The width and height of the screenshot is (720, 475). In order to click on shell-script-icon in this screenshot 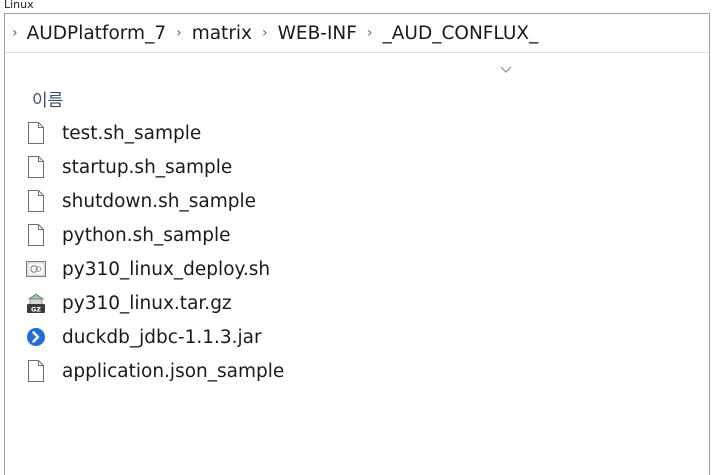, I will do `click(36, 269)`.